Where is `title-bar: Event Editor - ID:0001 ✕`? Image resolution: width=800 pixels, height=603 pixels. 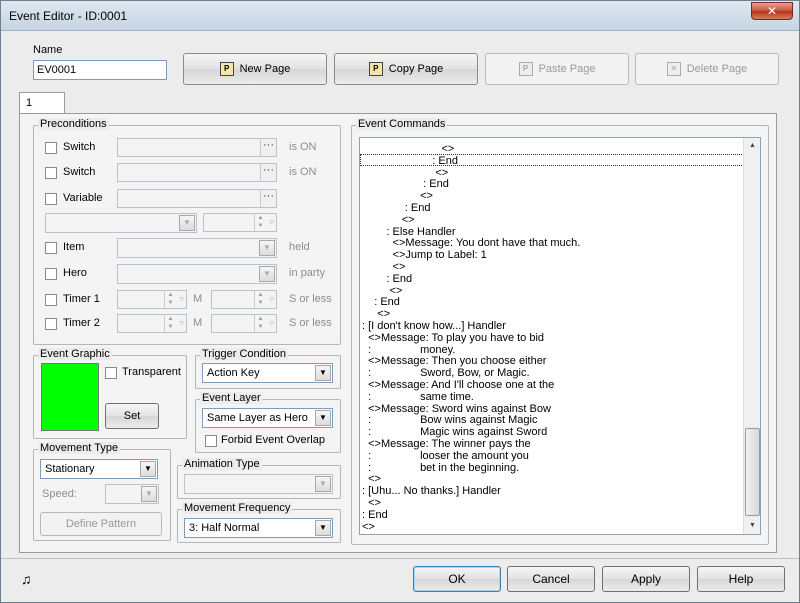 title-bar: Event Editor - ID:0001 ✕ is located at coordinates (400, 16).